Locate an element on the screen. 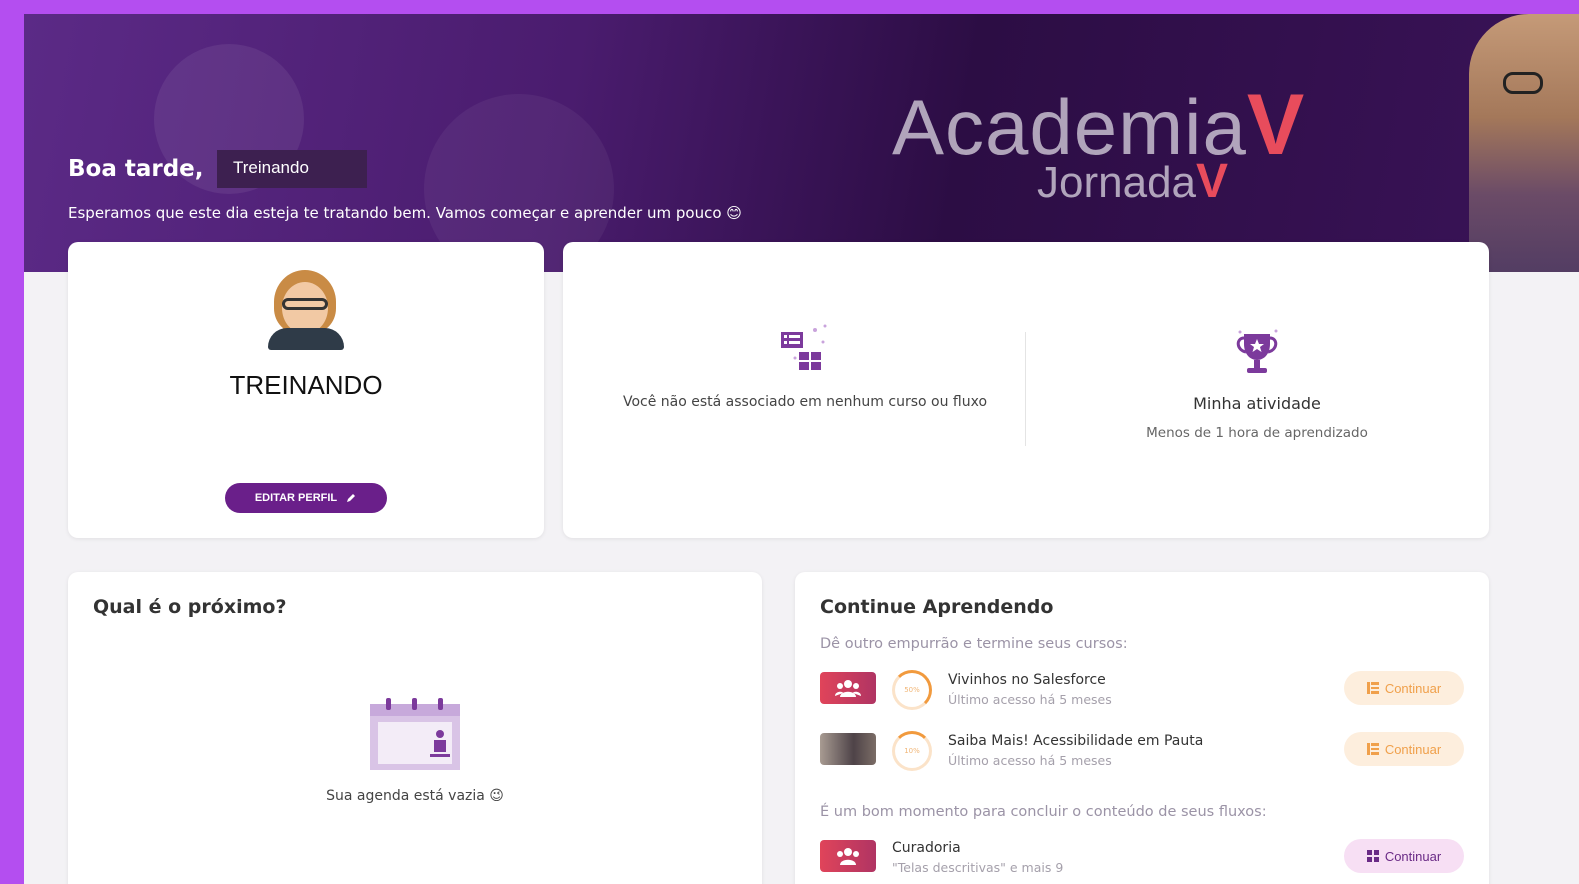  flow-name: Curadoria is located at coordinates (926, 848).